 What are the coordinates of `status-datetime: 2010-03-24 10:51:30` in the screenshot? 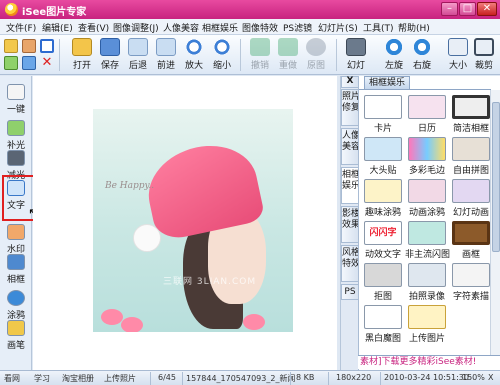 It's located at (426, 377).